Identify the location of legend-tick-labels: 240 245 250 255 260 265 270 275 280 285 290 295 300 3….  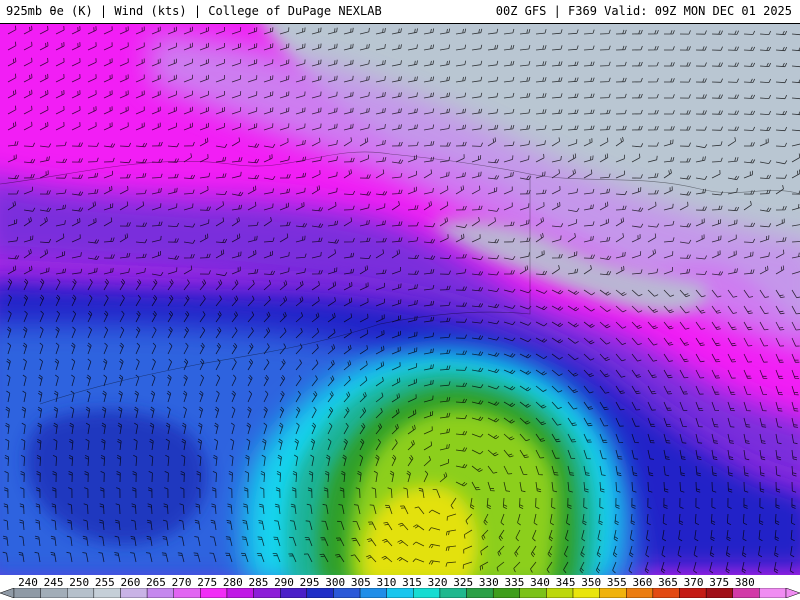
(400, 582).